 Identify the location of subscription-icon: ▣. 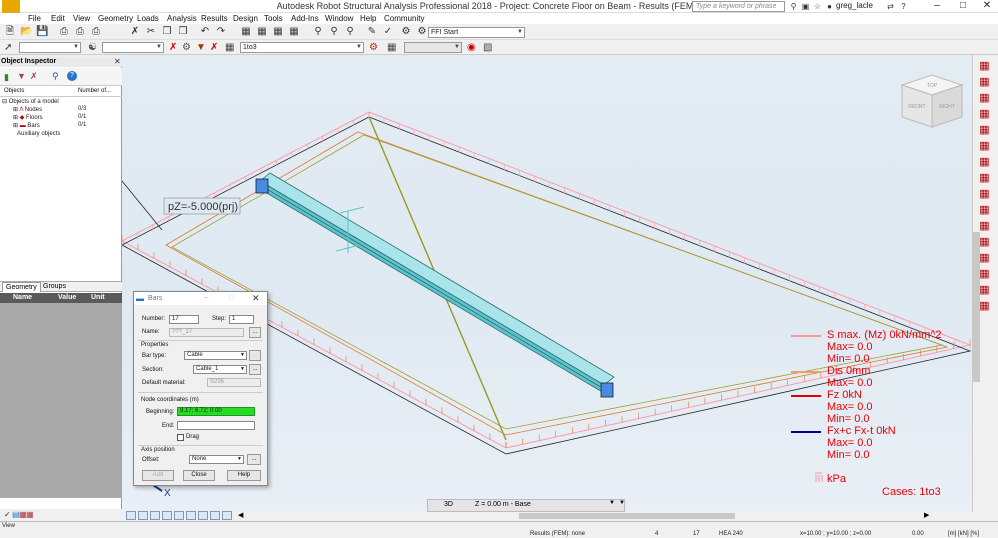
(805, 6).